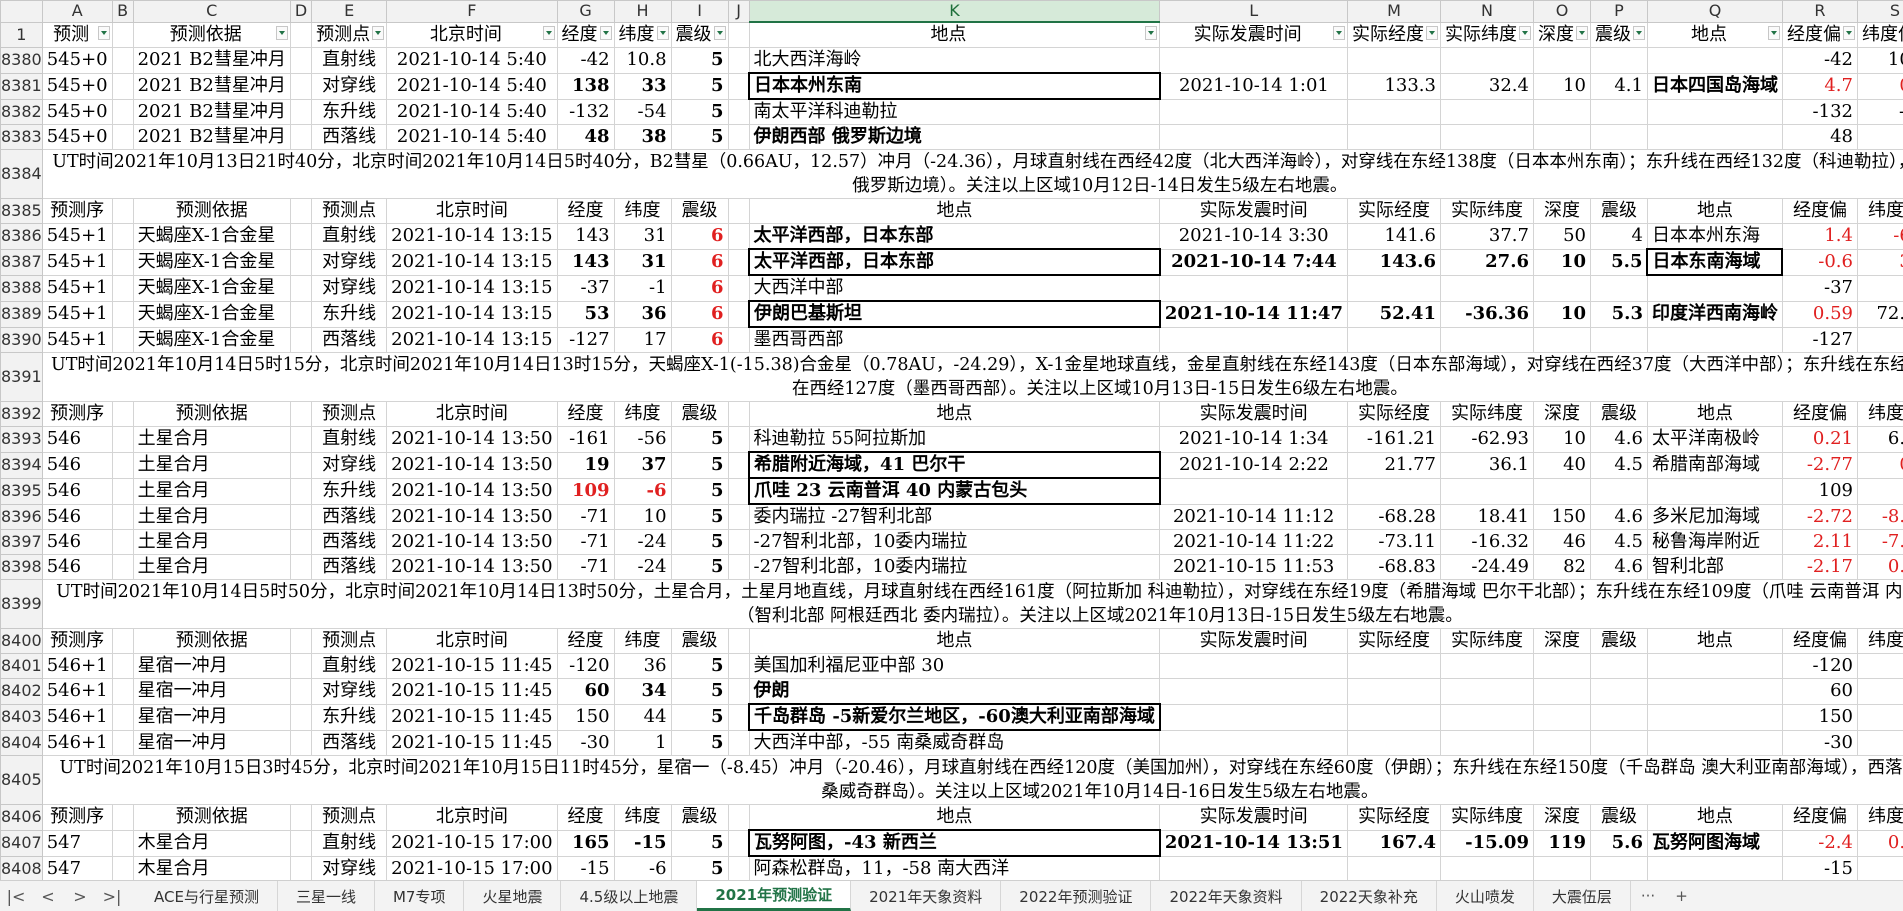  Describe the element at coordinates (1681, 896) in the screenshot. I see `add-sheet-button: +` at that location.